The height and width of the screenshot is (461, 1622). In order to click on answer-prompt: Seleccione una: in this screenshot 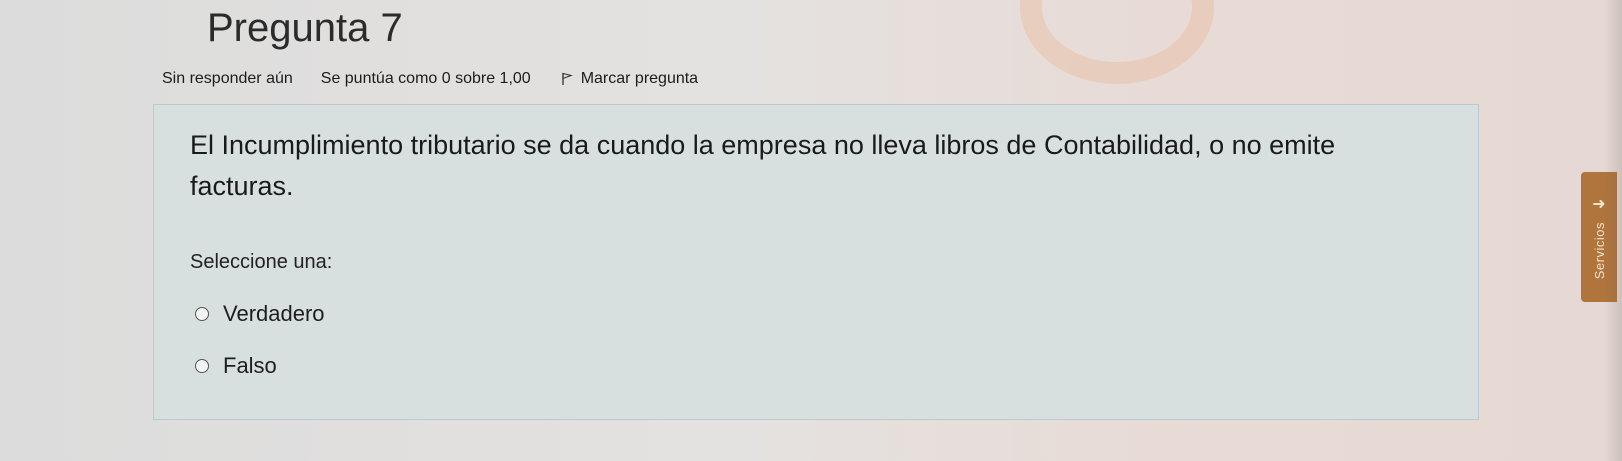, I will do `click(261, 262)`.